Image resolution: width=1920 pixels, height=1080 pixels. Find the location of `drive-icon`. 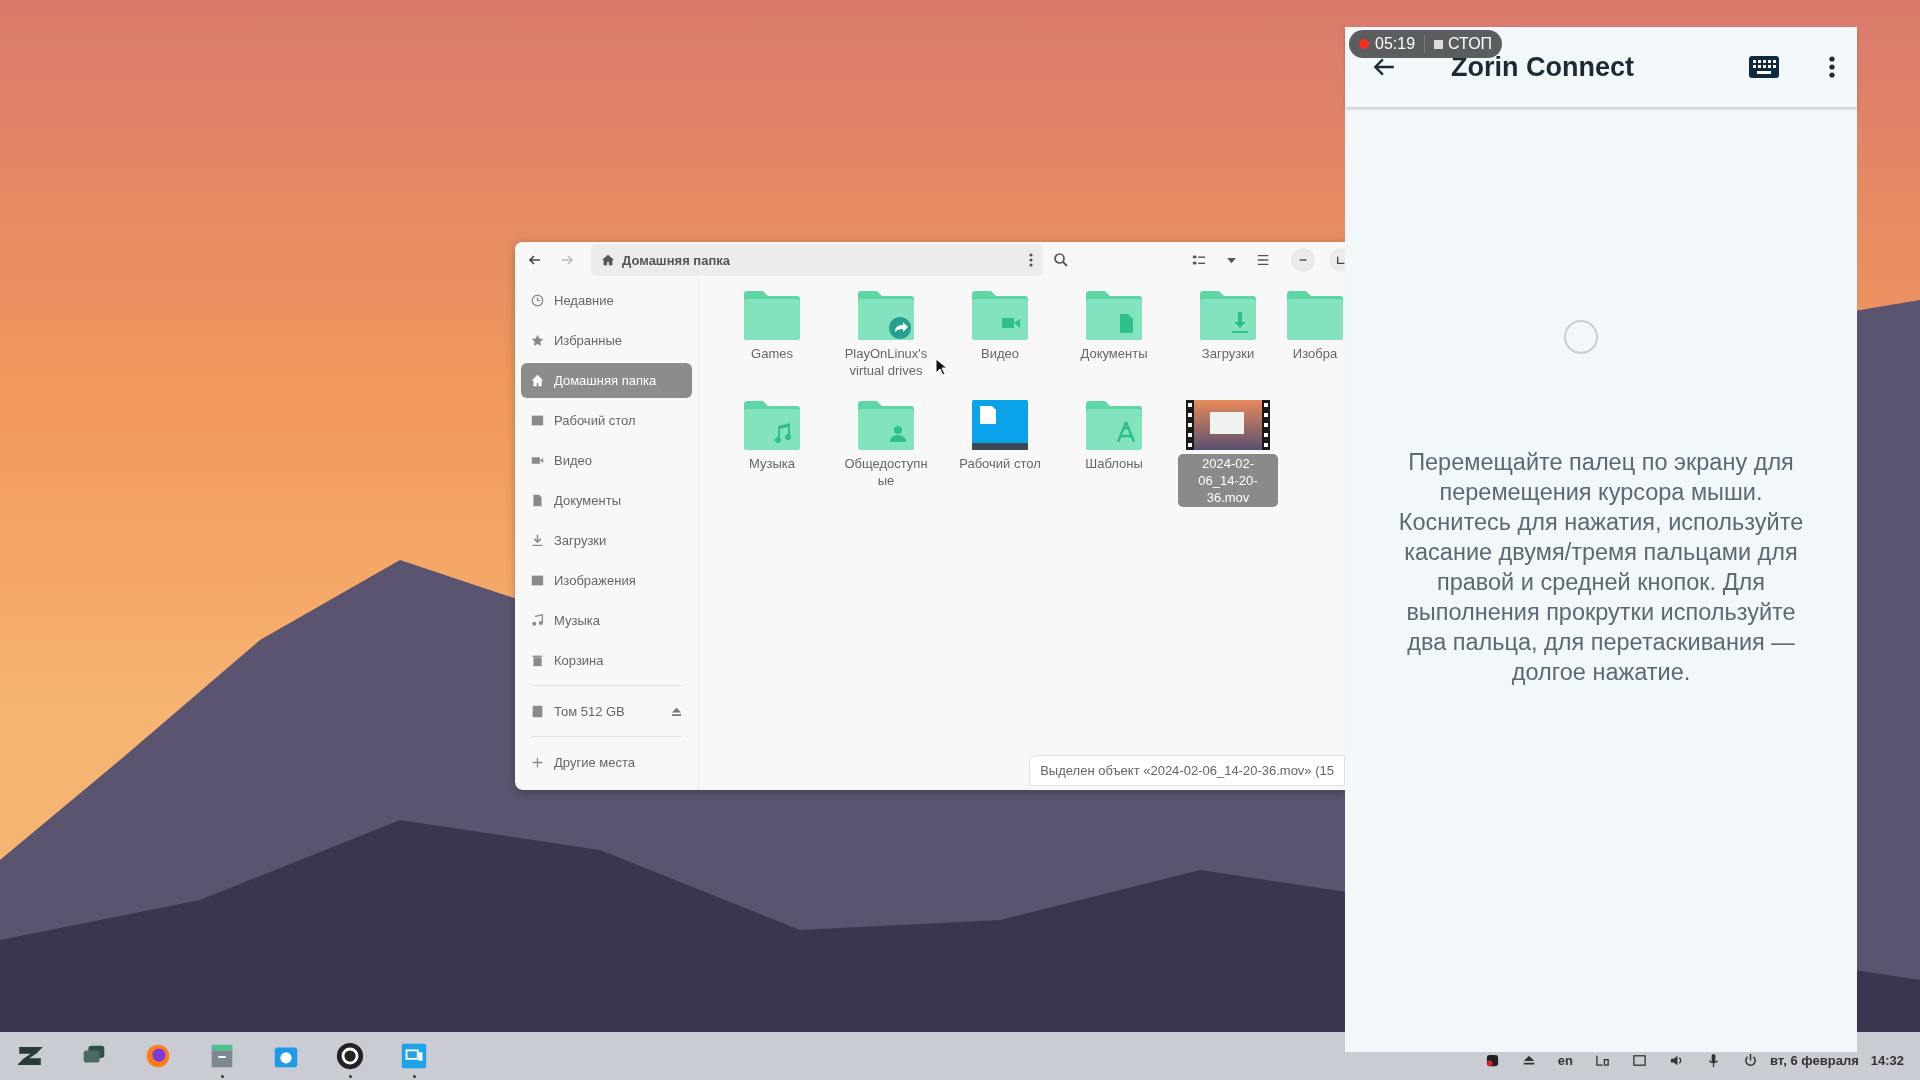

drive-icon is located at coordinates (537, 711).